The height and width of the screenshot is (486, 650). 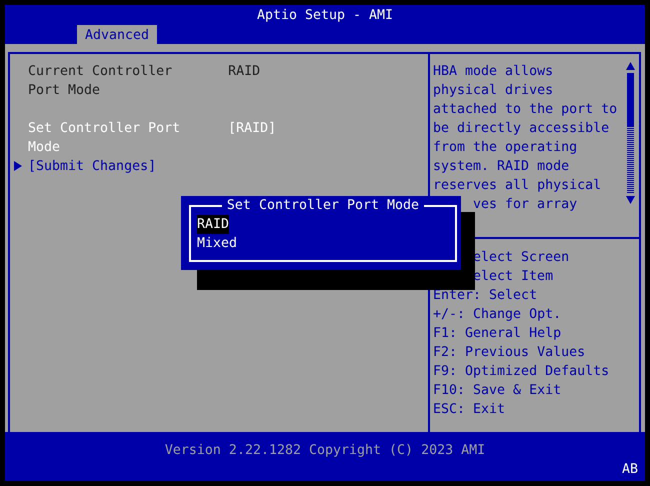 What do you see at coordinates (213, 224) in the screenshot?
I see `popup-option: RAID` at bounding box center [213, 224].